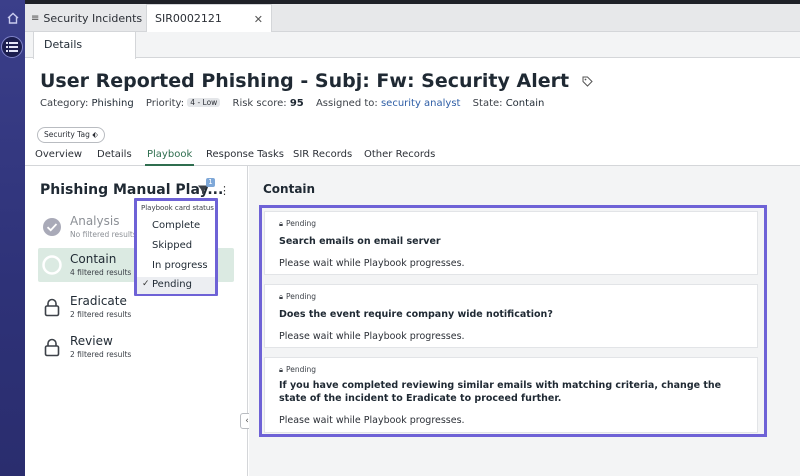  What do you see at coordinates (12, 47) in the screenshot?
I see `list-menu-icon` at bounding box center [12, 47].